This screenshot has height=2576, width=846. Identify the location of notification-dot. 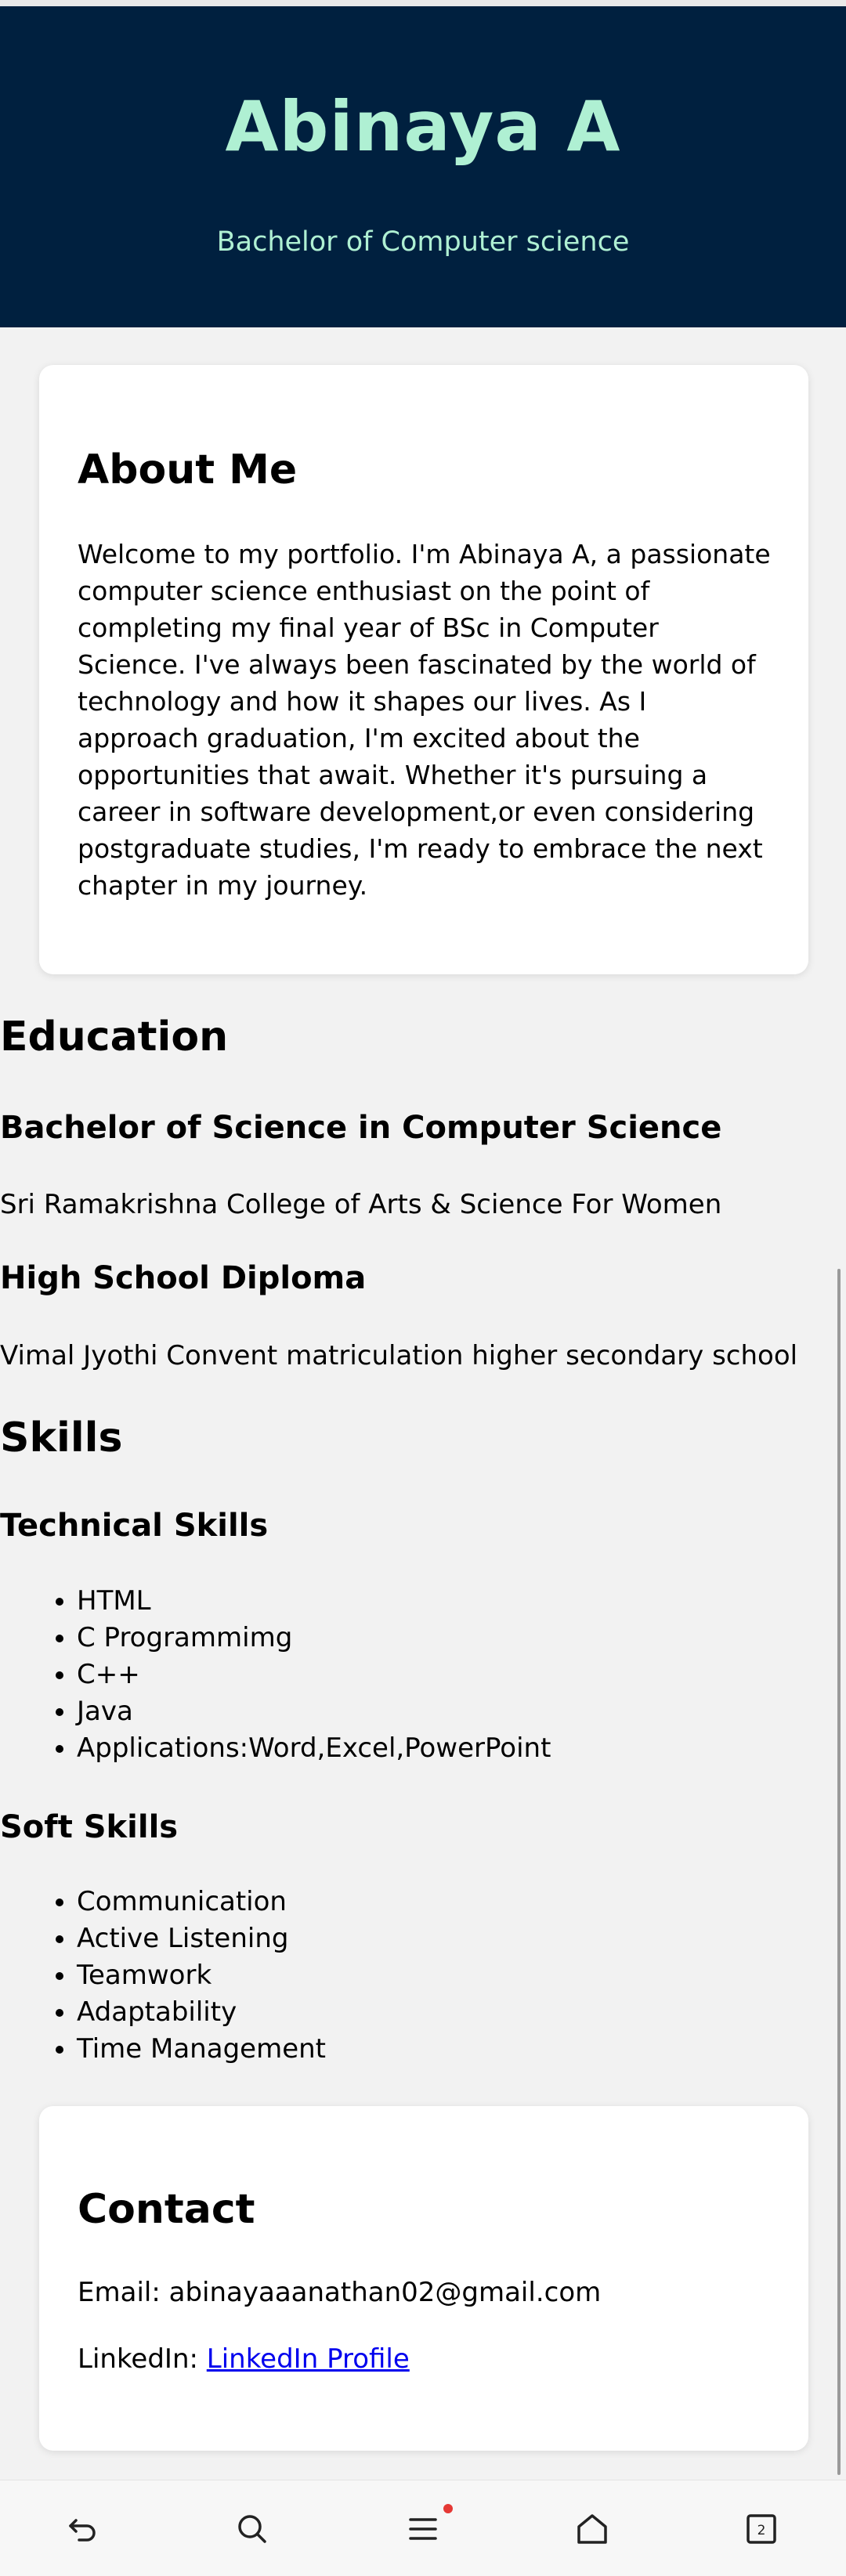
(448, 2508).